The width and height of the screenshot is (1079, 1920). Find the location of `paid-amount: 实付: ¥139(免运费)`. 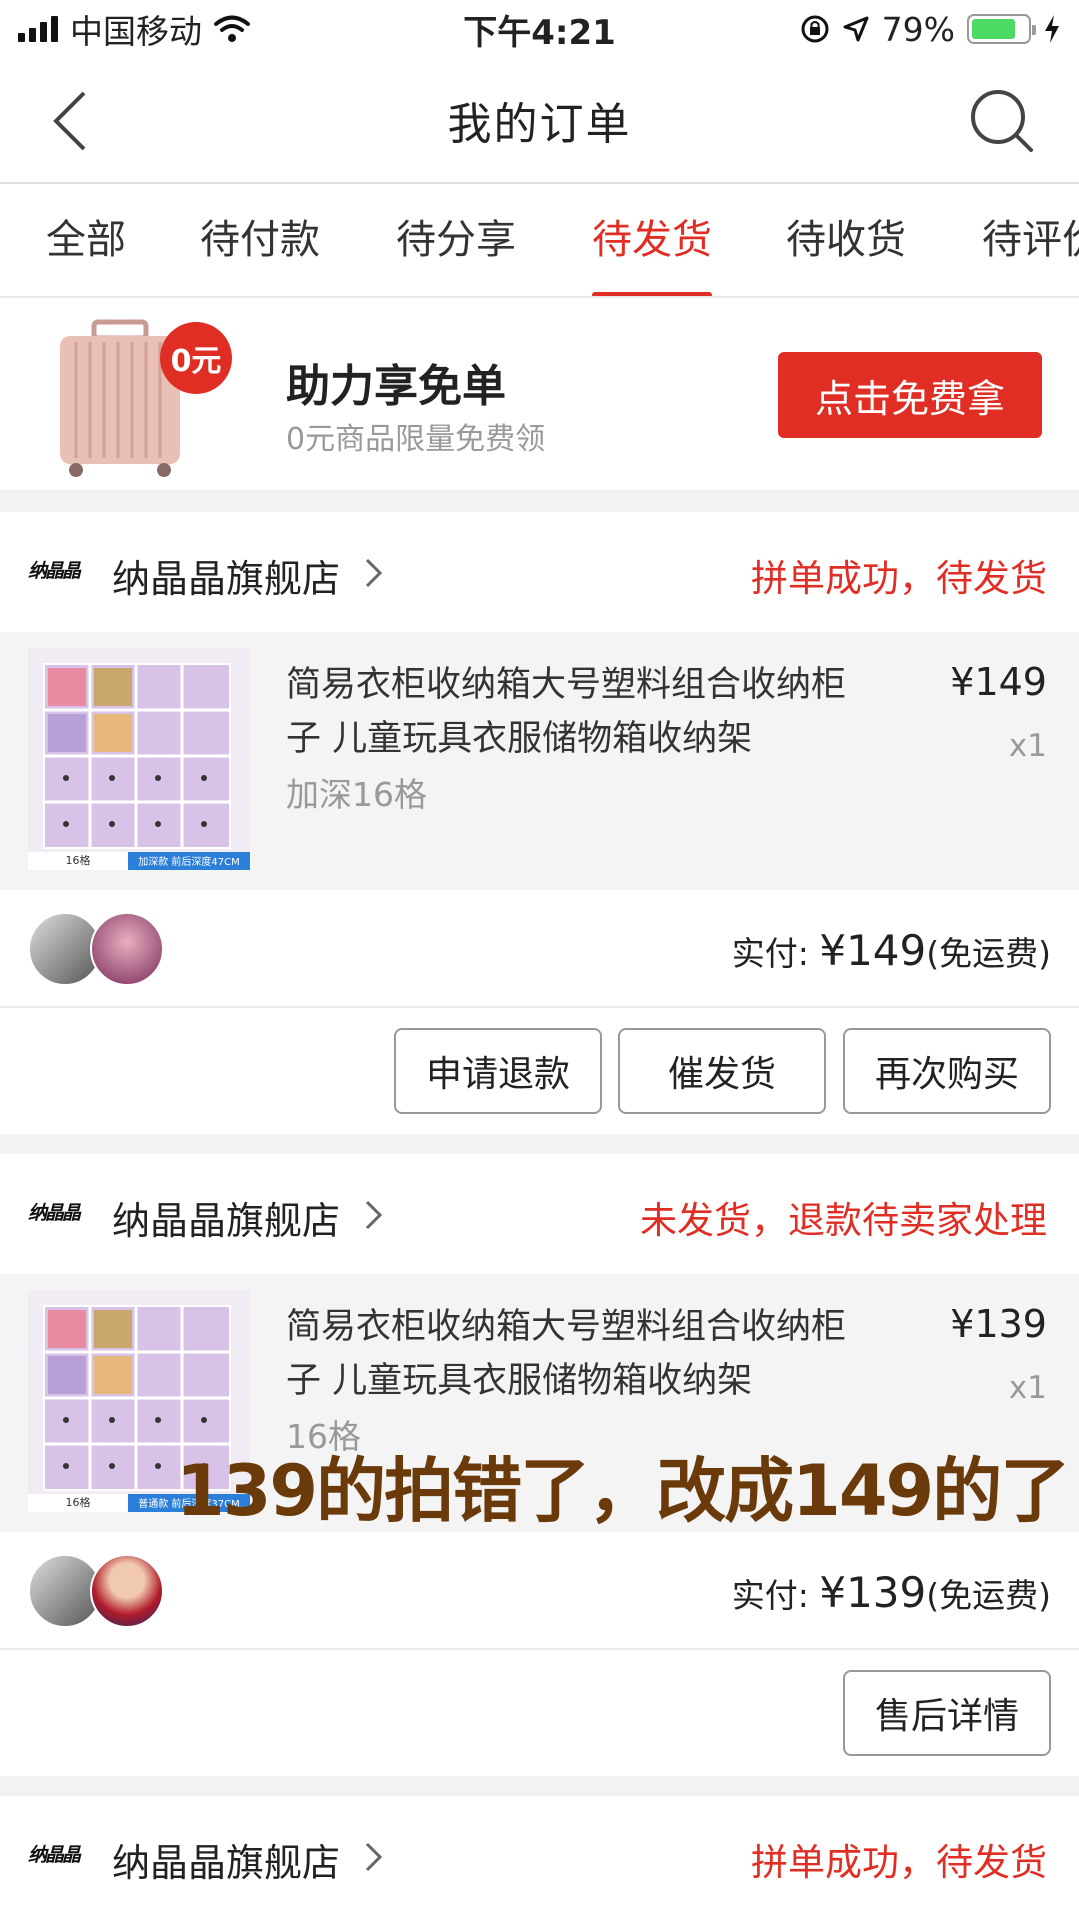

paid-amount: 实付: ¥139(免运费) is located at coordinates (891, 1592).